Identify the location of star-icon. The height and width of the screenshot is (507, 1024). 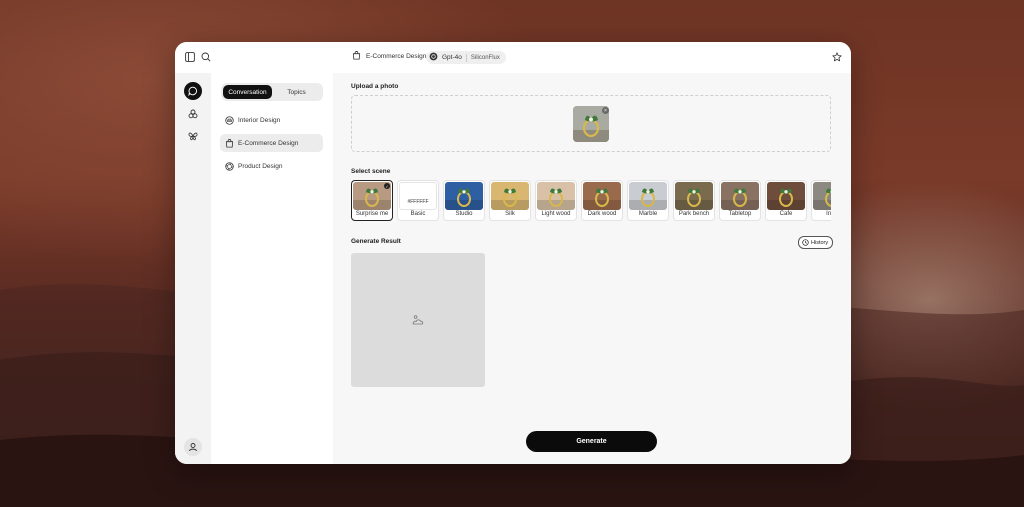
(837, 57).